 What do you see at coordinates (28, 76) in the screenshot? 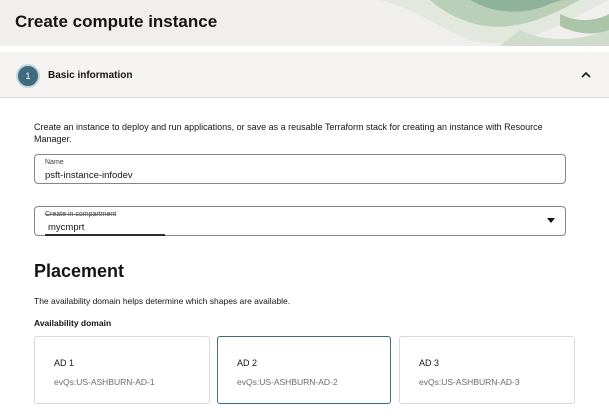
I see `step-number-badge: 1` at bounding box center [28, 76].